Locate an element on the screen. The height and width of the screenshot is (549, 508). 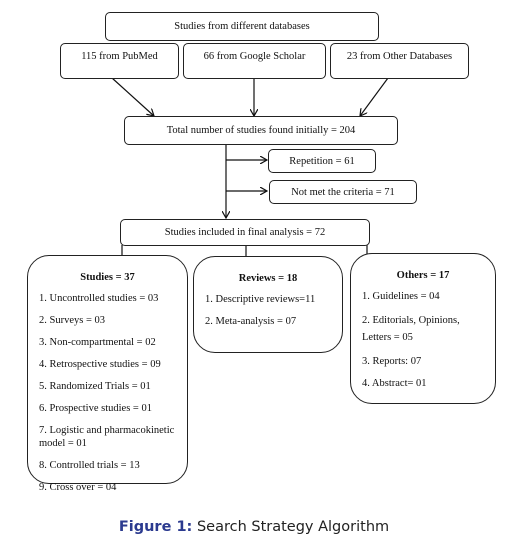
source-label: 23 from Other Databases is located at coordinates (399, 56).